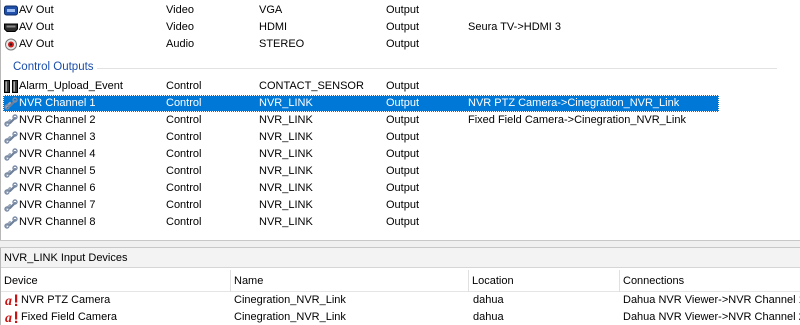  I want to click on pane-splitter, so click(400, 244).